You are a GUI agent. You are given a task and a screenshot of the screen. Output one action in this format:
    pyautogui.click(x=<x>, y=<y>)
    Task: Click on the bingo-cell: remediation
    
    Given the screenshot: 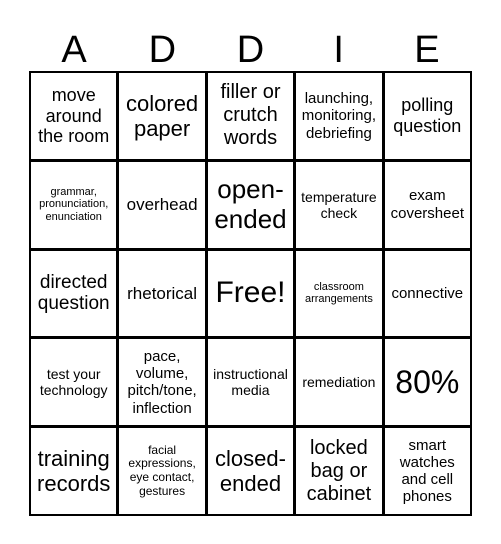 What is the action you would take?
    pyautogui.click(x=339, y=382)
    